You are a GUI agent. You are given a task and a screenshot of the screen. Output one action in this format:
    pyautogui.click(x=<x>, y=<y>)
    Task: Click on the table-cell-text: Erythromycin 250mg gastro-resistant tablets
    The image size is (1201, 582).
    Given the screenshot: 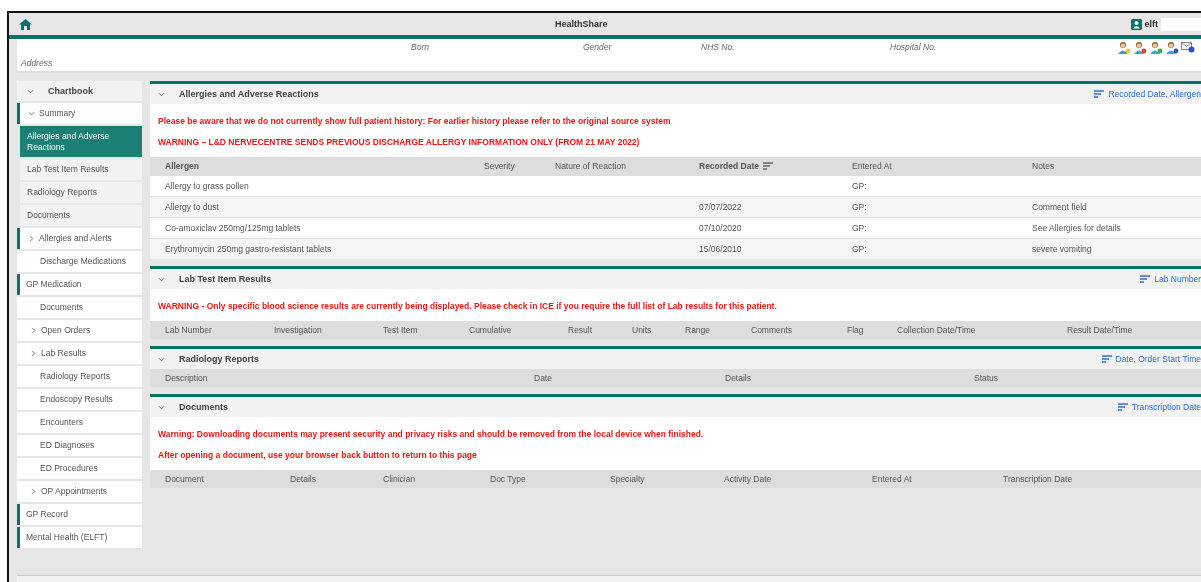 What is the action you would take?
    pyautogui.click(x=249, y=249)
    